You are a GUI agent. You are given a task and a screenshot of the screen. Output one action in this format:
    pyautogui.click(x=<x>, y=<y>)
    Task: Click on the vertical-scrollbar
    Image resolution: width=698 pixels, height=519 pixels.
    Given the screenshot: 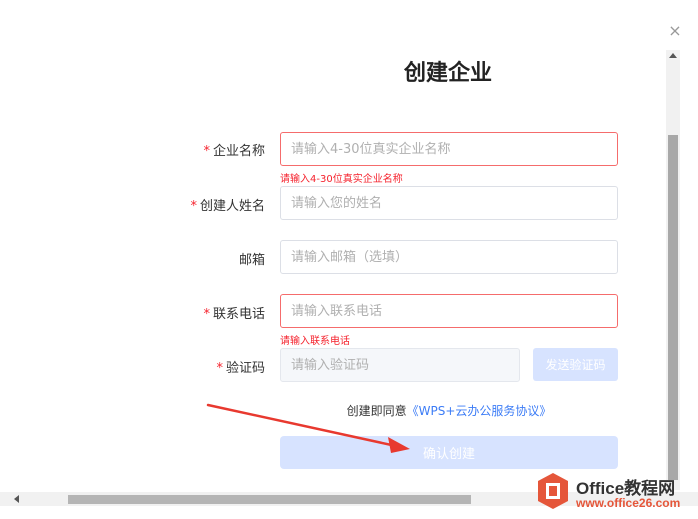 What is the action you would take?
    pyautogui.click(x=673, y=270)
    